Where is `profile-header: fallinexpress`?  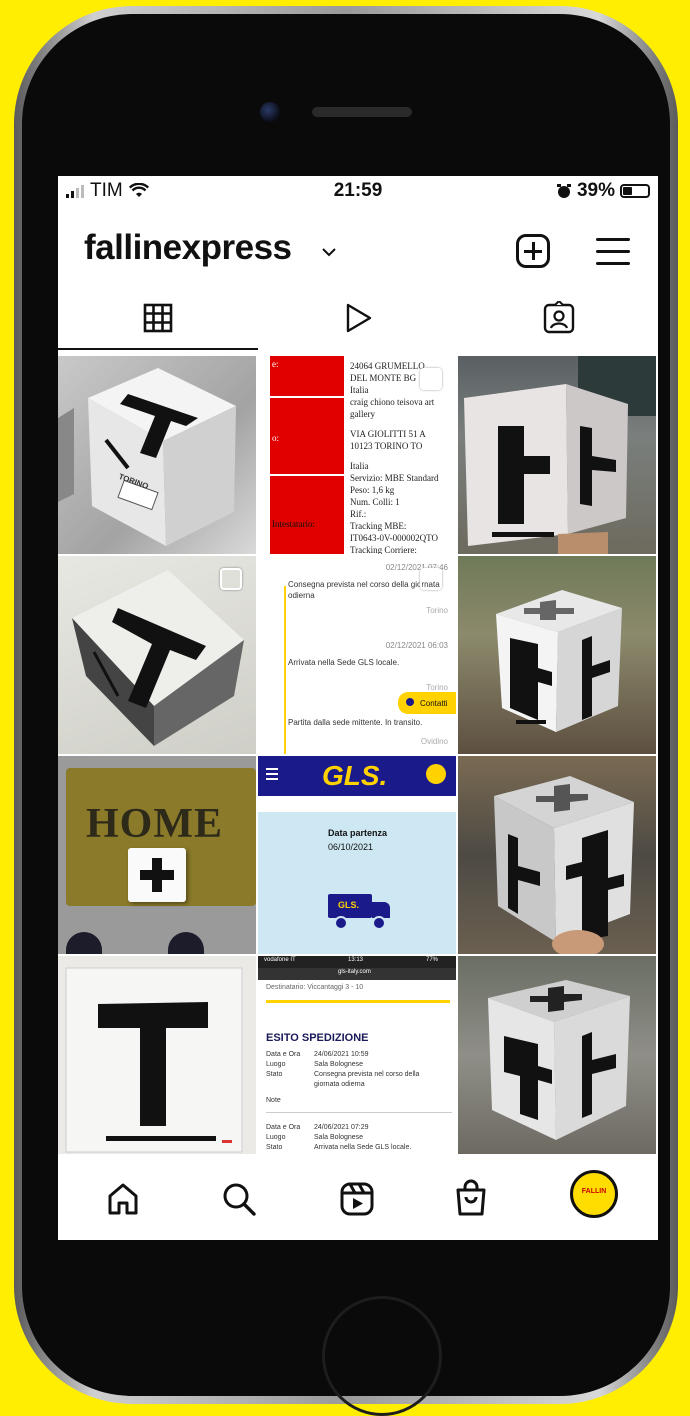
profile-header: fallinexpress is located at coordinates (358, 250).